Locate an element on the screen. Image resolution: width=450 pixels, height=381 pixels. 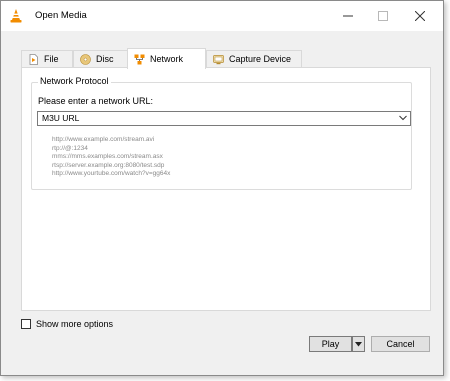
url-example: mms://mms.examples.com/stream.asx is located at coordinates (107, 157).